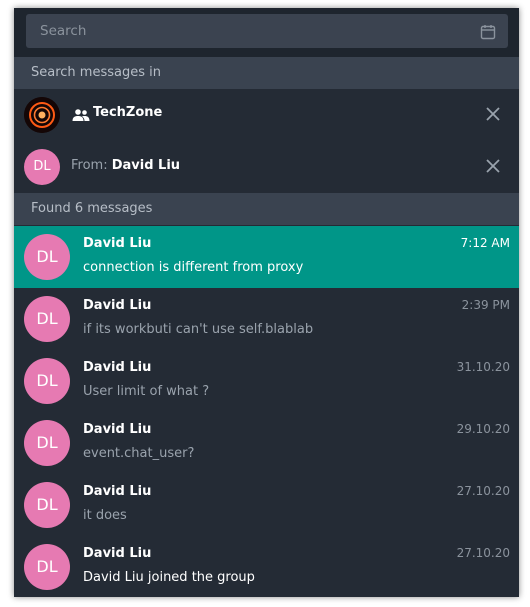 This screenshot has width=530, height=607. I want to click on results-count-header: Found 6 messages, so click(266, 209).